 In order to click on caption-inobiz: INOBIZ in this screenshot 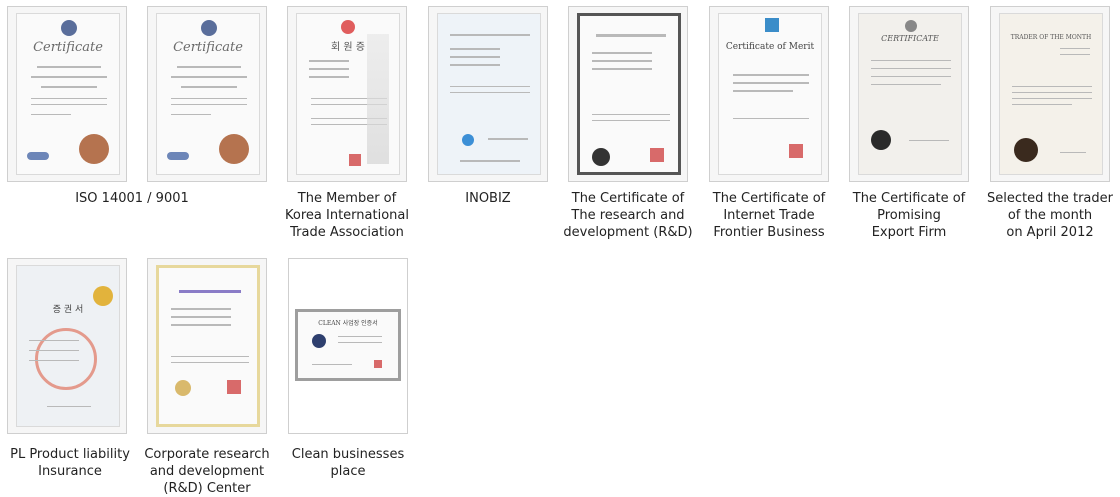, I will do `click(488, 198)`.